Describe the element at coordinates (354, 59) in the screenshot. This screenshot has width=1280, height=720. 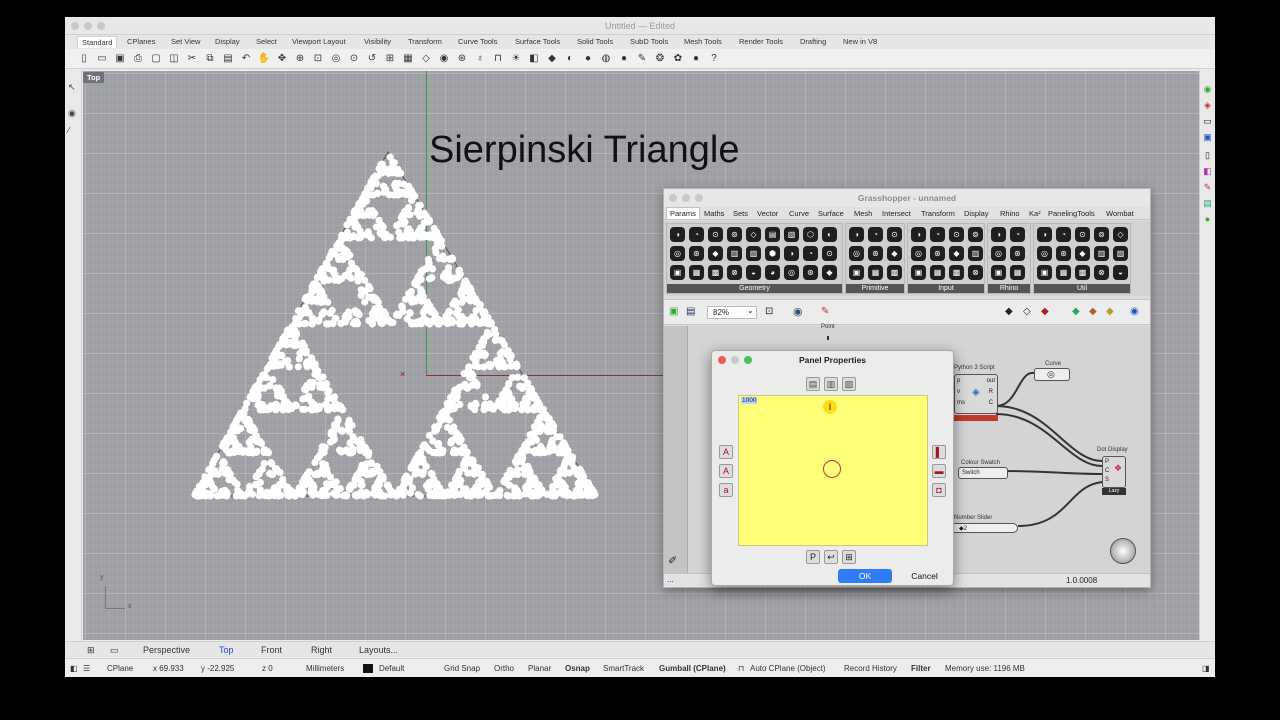
I see `zoom-selected-icon: ⊙` at that location.